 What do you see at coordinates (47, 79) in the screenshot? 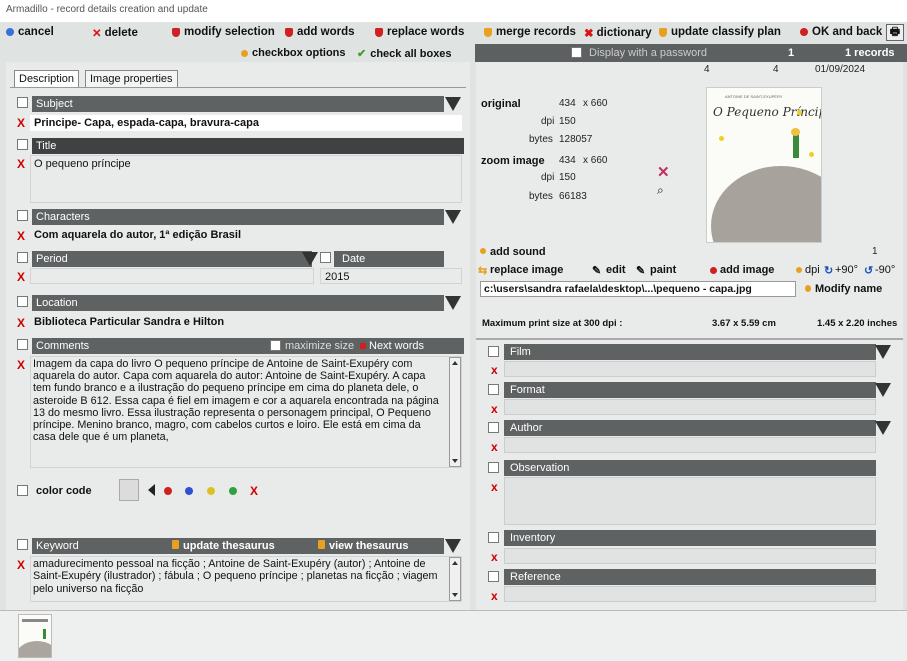
I see `tab-description: Description` at bounding box center [47, 79].